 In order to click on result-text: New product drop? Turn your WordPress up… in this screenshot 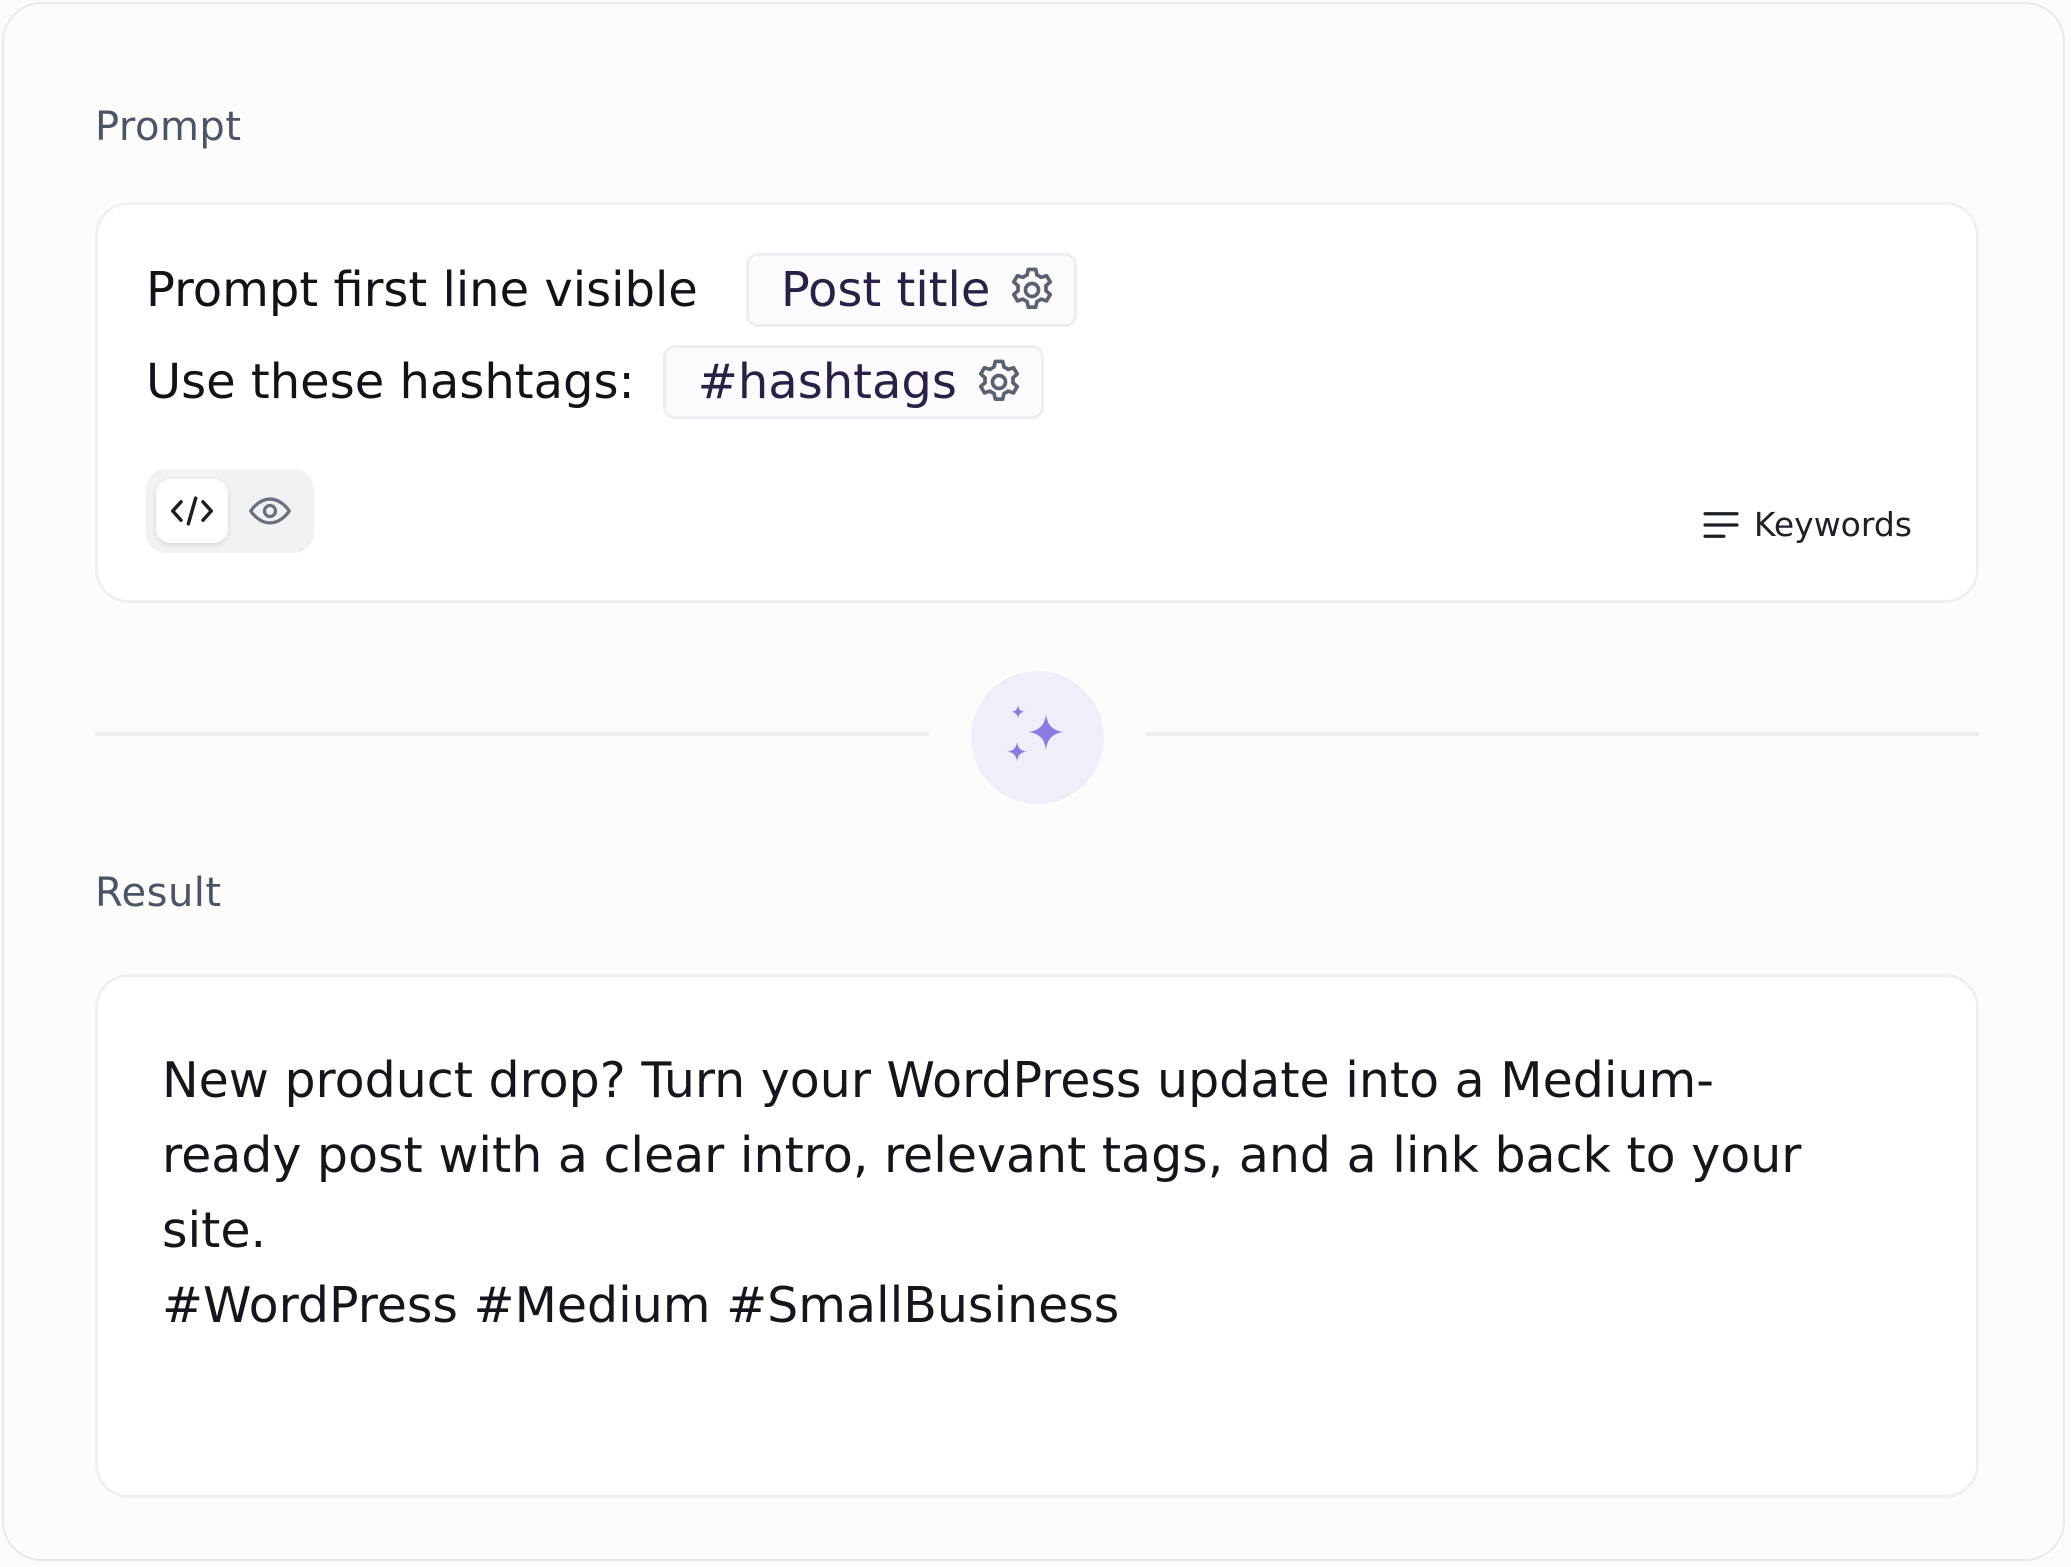, I will do `click(982, 1193)`.